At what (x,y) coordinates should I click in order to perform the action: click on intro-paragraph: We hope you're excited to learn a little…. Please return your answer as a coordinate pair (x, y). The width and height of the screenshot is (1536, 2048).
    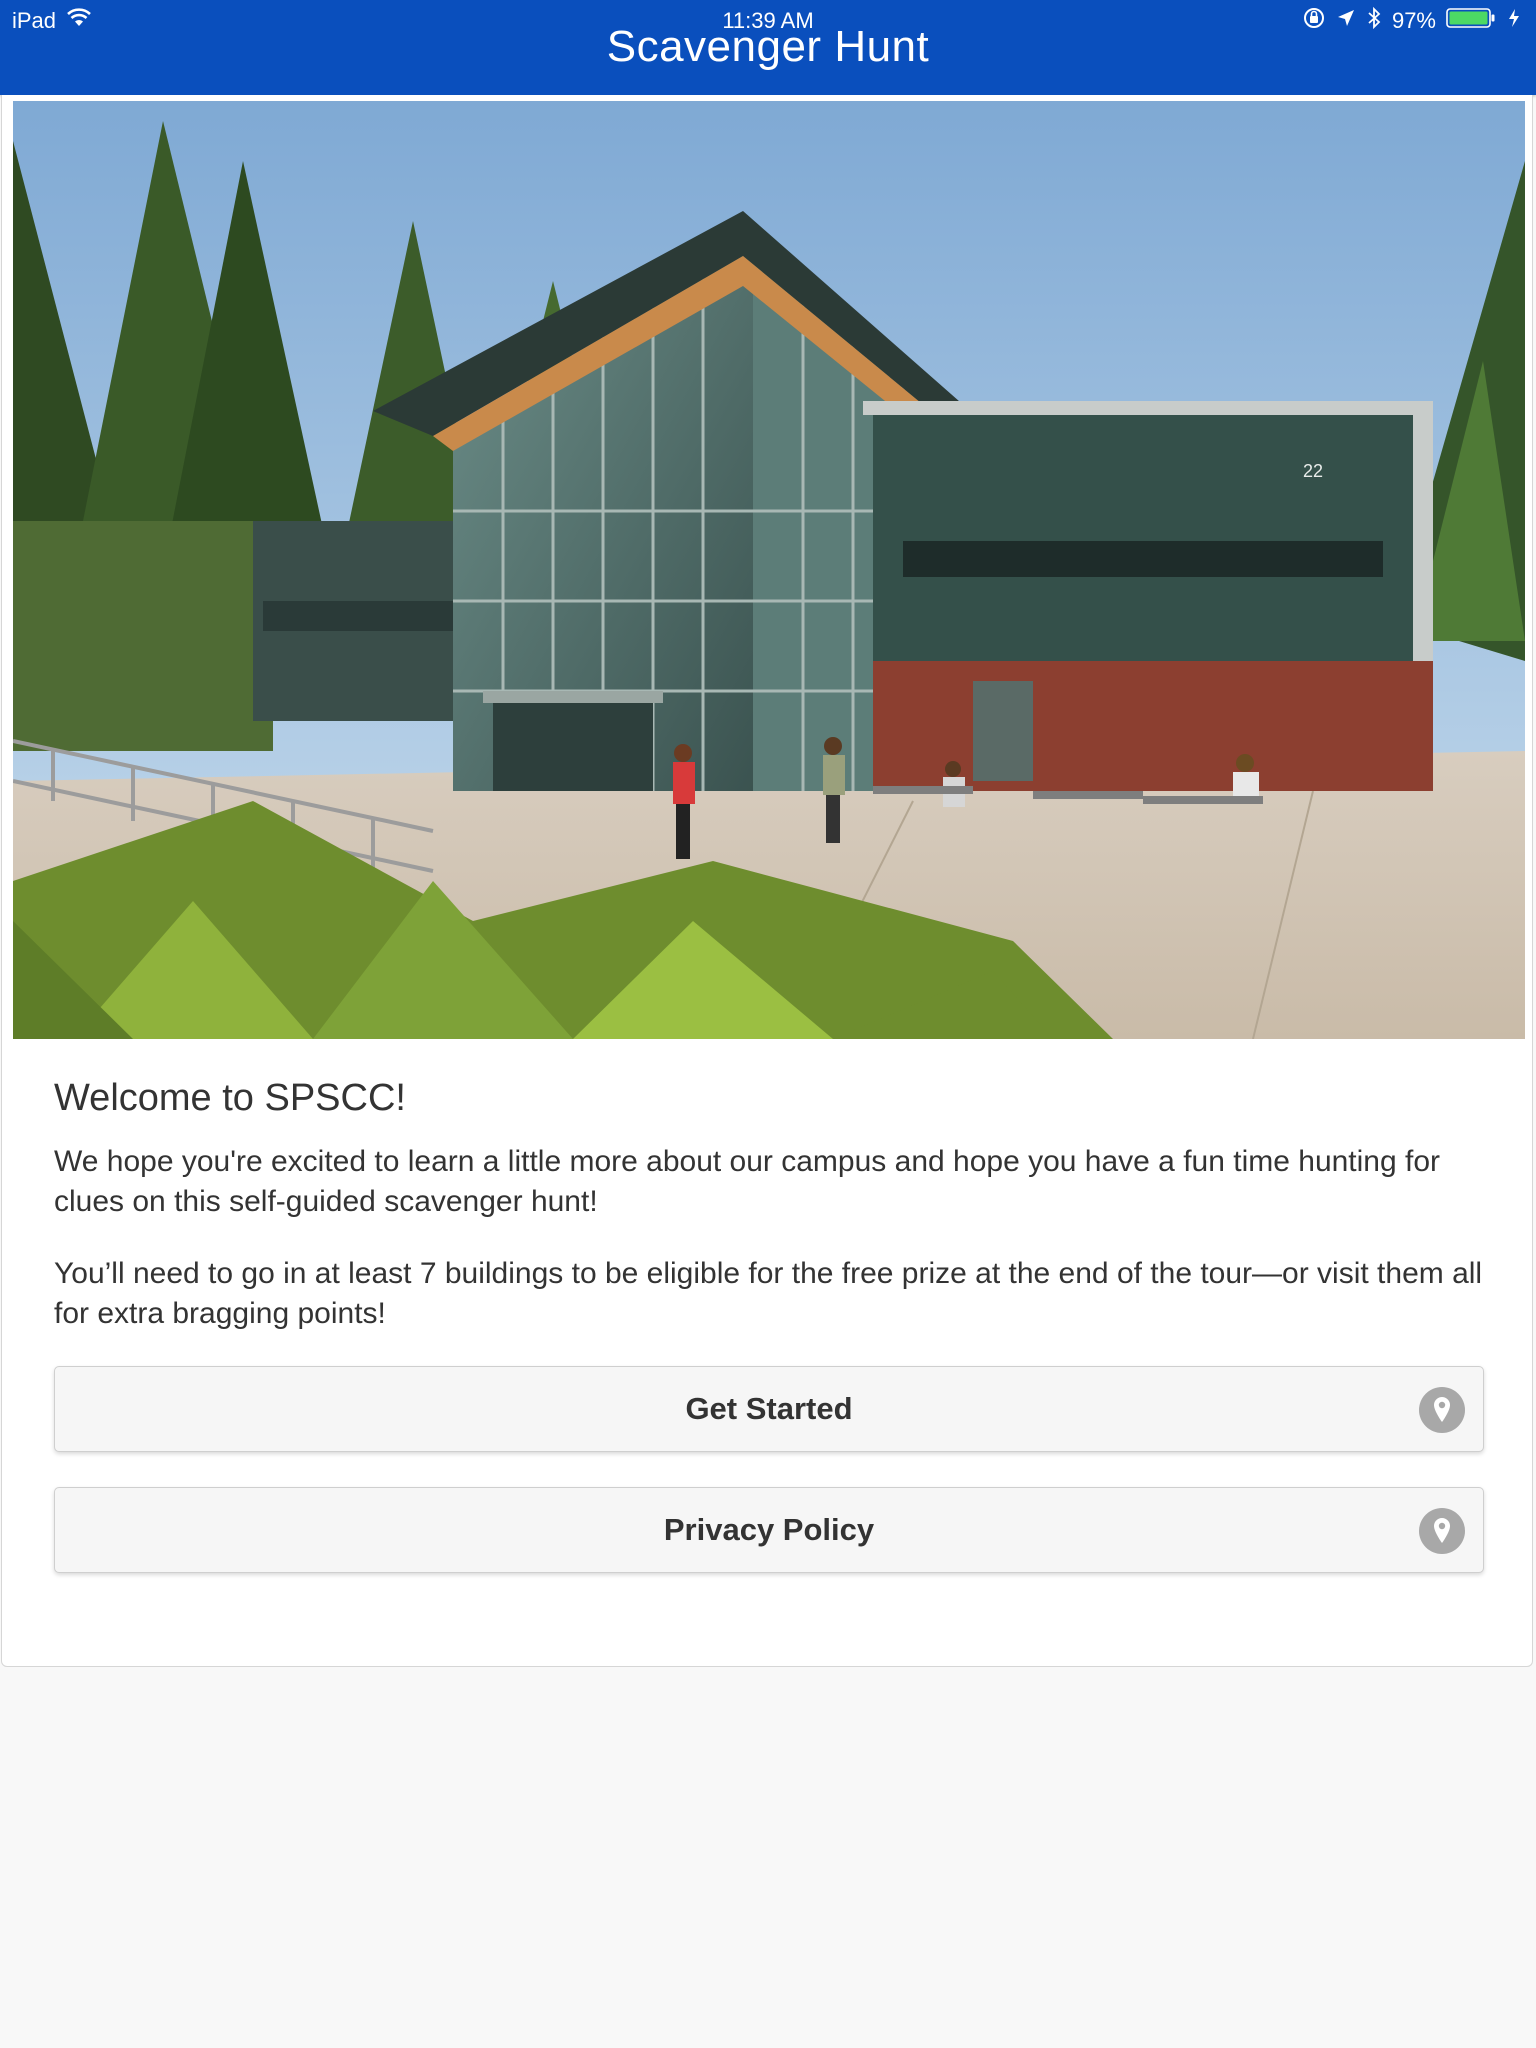
    Looking at the image, I should click on (747, 1181).